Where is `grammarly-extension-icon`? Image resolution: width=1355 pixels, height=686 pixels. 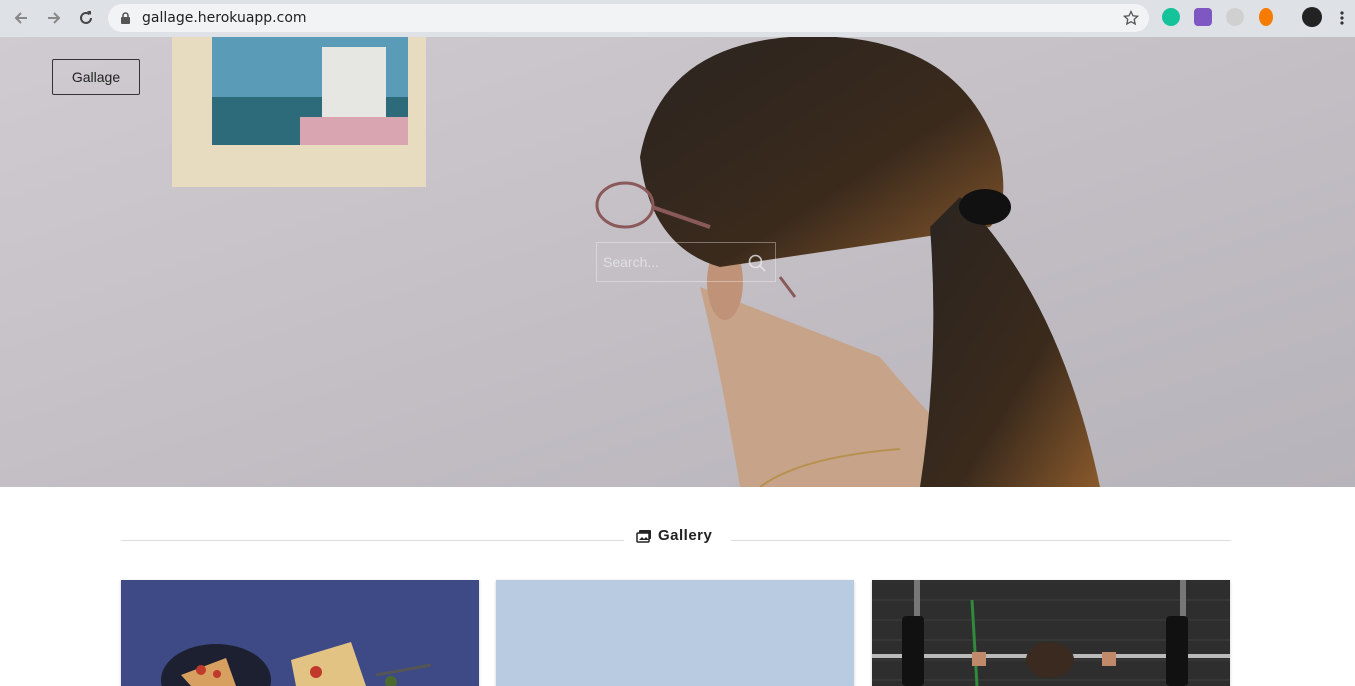
grammarly-extension-icon is located at coordinates (1171, 17).